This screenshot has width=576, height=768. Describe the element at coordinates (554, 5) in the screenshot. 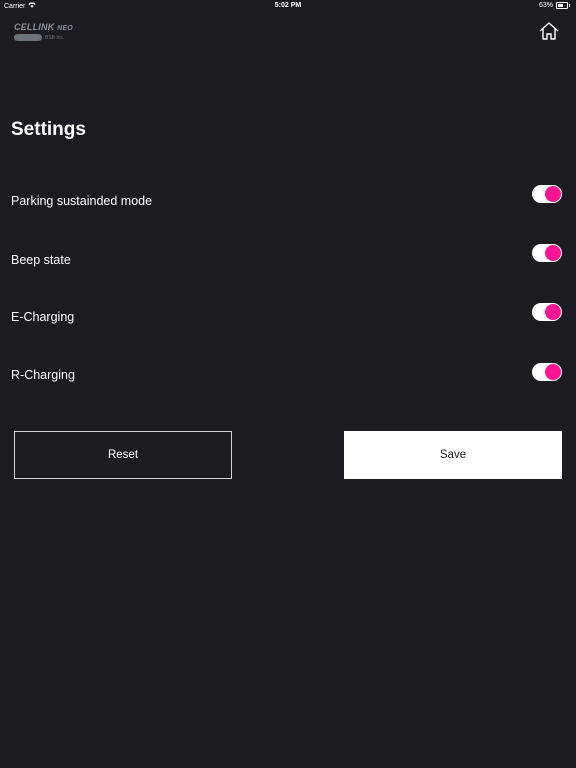

I see `battery-status: 63%` at that location.